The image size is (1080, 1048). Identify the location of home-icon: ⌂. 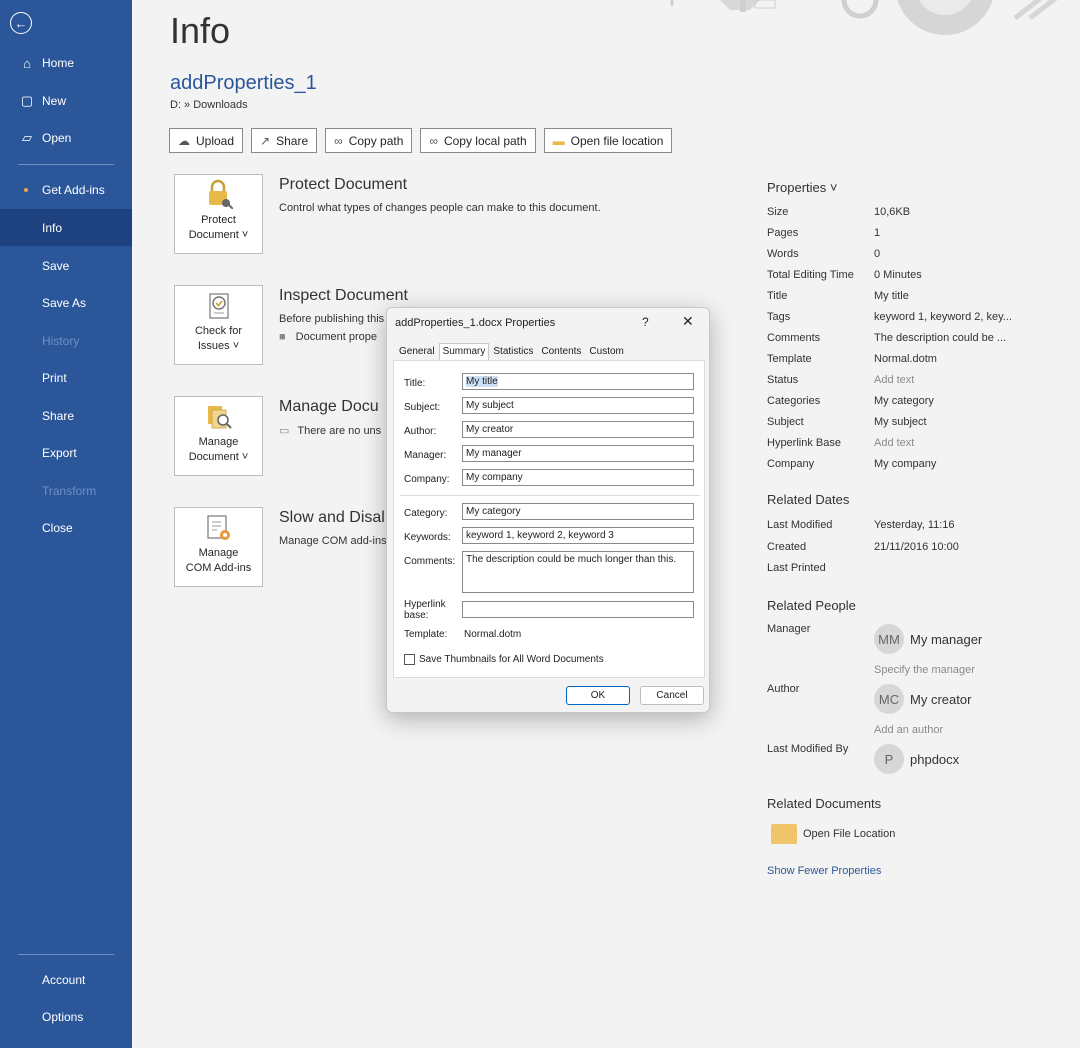
(27, 63).